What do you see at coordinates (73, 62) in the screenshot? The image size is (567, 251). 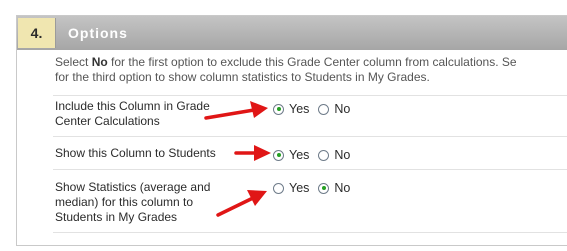 I see `instructions-line-1-pre: Select` at bounding box center [73, 62].